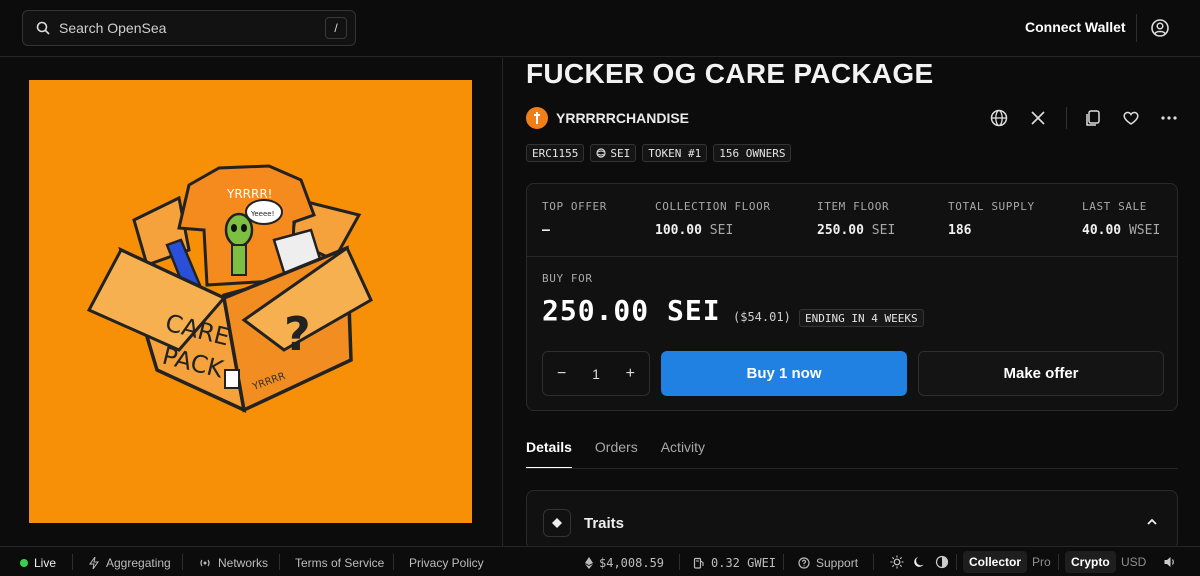 Image resolution: width=1200 pixels, height=576 pixels. What do you see at coordinates (446, 563) in the screenshot?
I see `privacy-link: Privacy Policy` at bounding box center [446, 563].